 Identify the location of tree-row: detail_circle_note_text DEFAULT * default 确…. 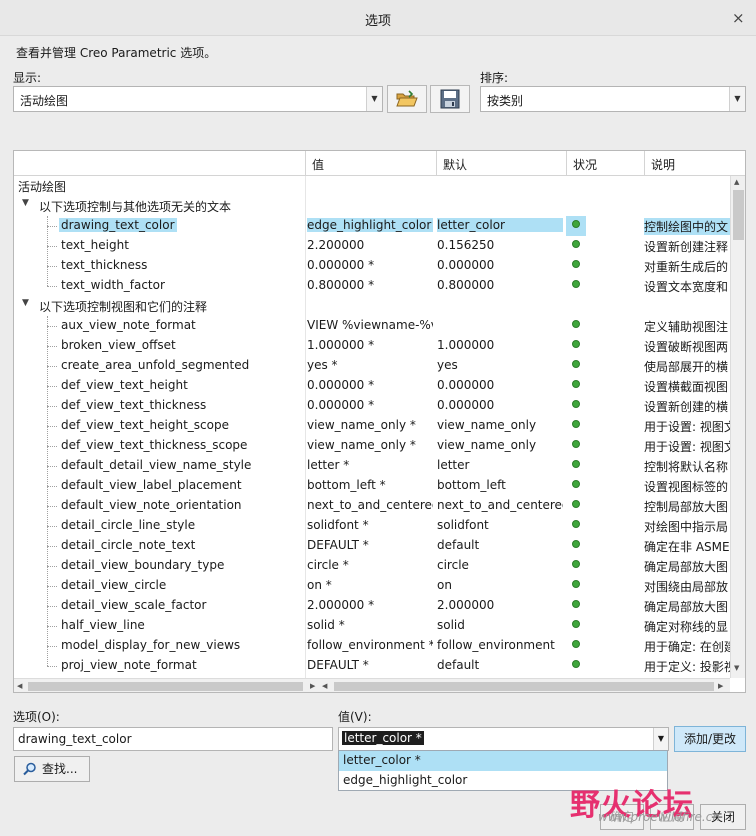
(372, 546).